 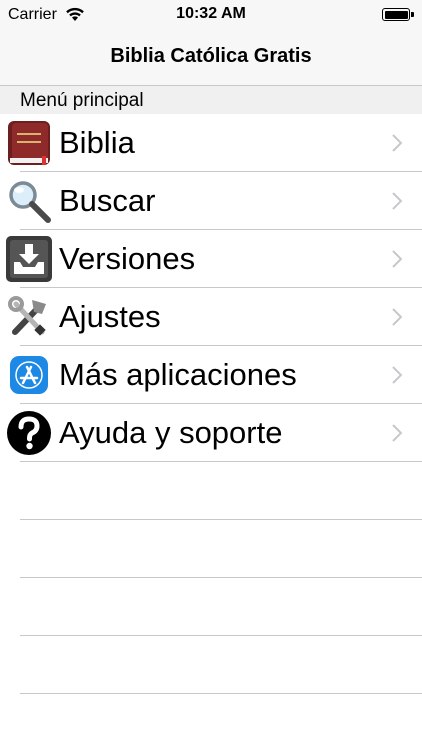 I want to click on download-tray-icon, so click(x=29, y=259).